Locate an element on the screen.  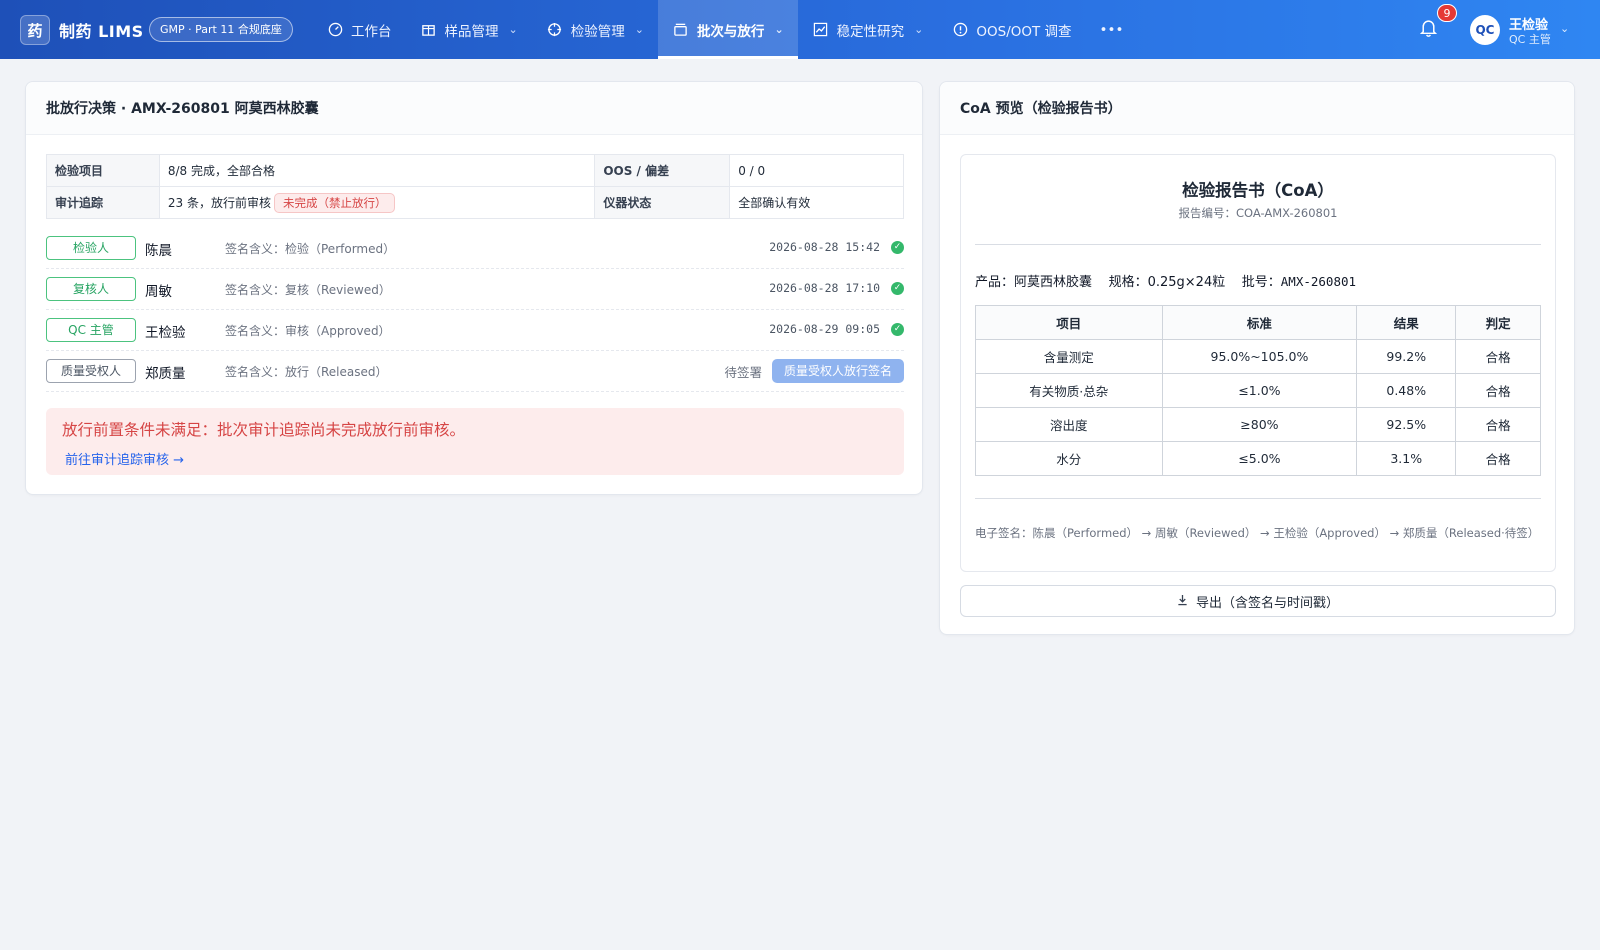
nav-item-samples: 样品管理 ⌄ is located at coordinates (469, 29).